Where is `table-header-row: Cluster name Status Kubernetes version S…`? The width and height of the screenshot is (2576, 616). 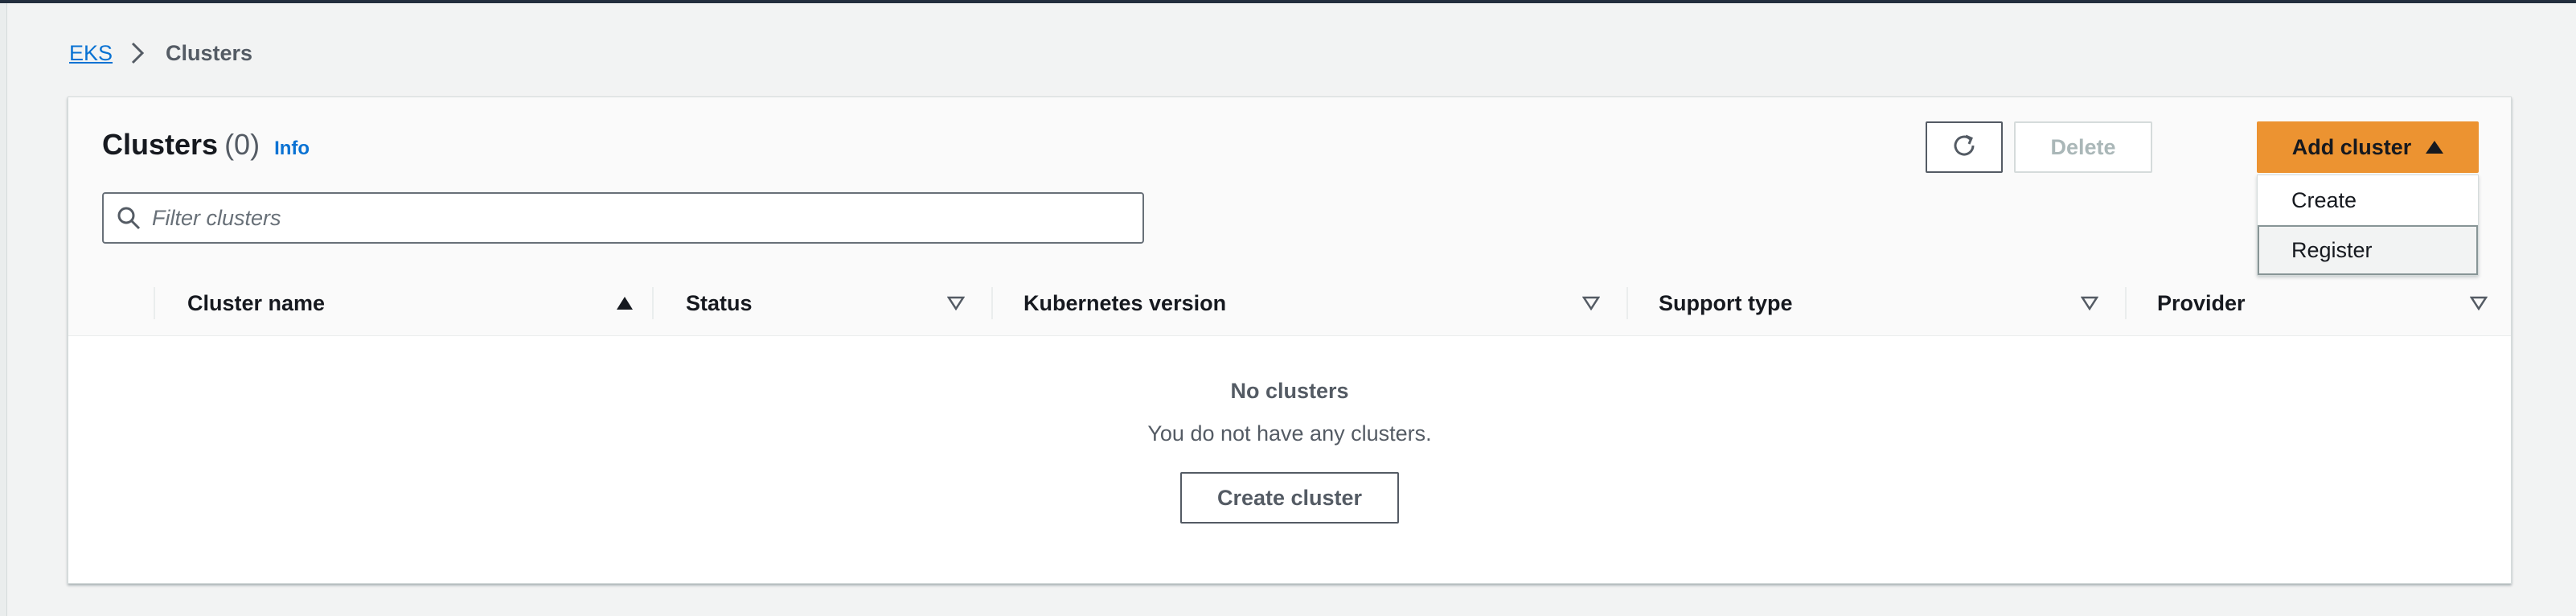 table-header-row: Cluster name Status Kubernetes version S… is located at coordinates (1289, 303).